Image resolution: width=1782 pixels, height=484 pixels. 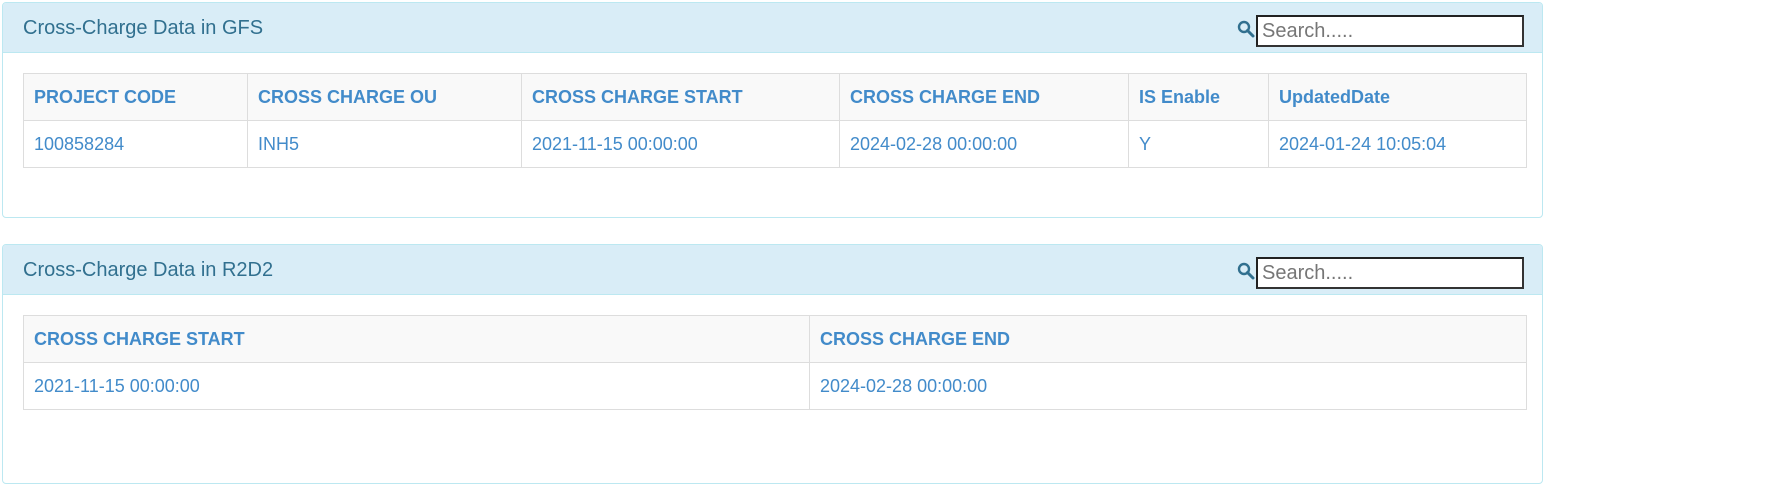 I want to click on r2d2-search-wrap, so click(x=1380, y=273).